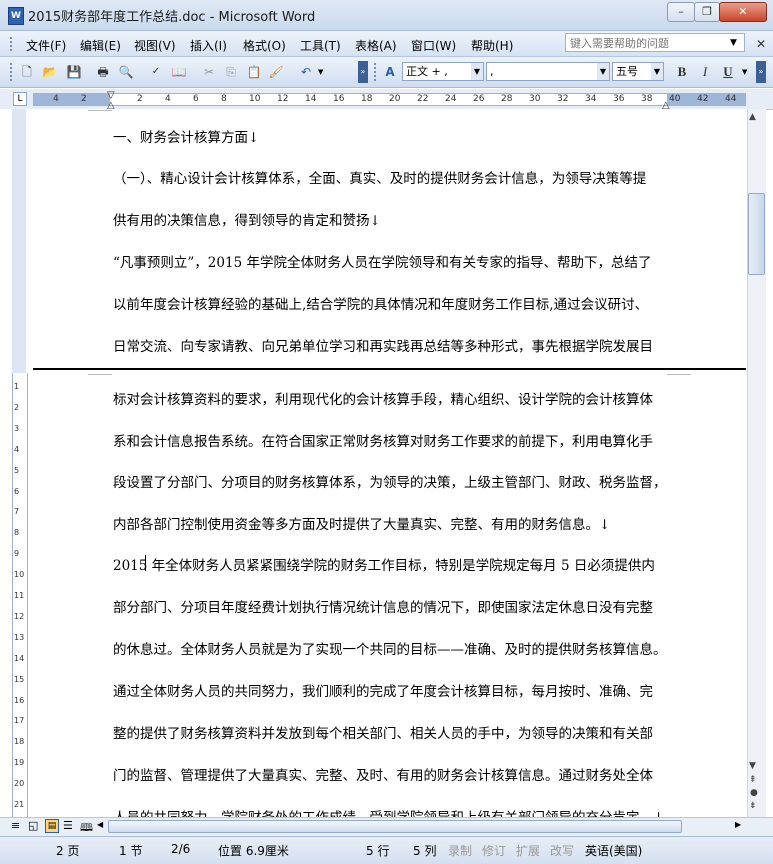 This screenshot has height=864, width=773. I want to click on status-extend: 扩展, so click(528, 850).